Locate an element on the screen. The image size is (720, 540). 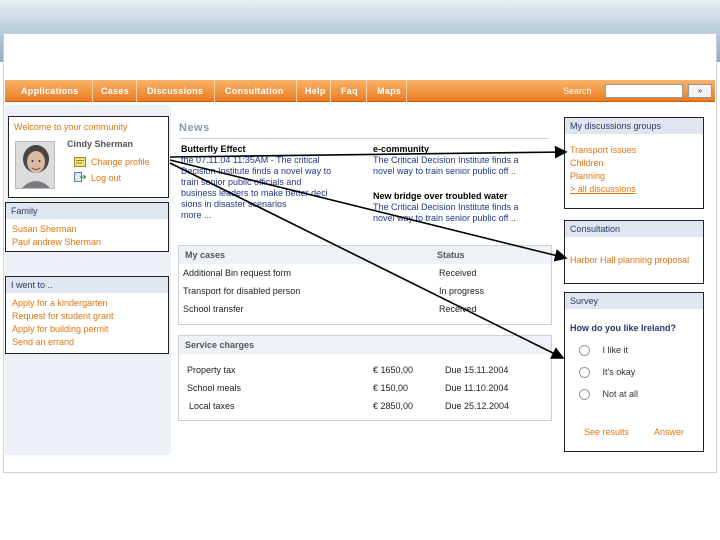
portrait-image is located at coordinates (35, 165).